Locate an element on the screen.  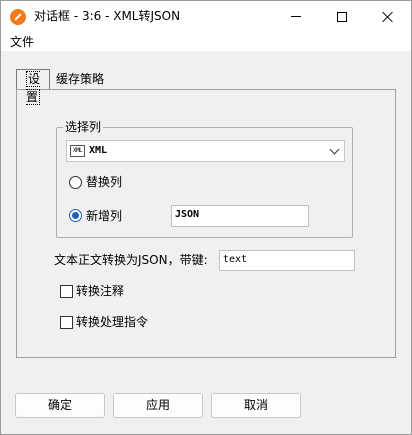
convert-pi-label: 转换处理指令 is located at coordinates (112, 322).